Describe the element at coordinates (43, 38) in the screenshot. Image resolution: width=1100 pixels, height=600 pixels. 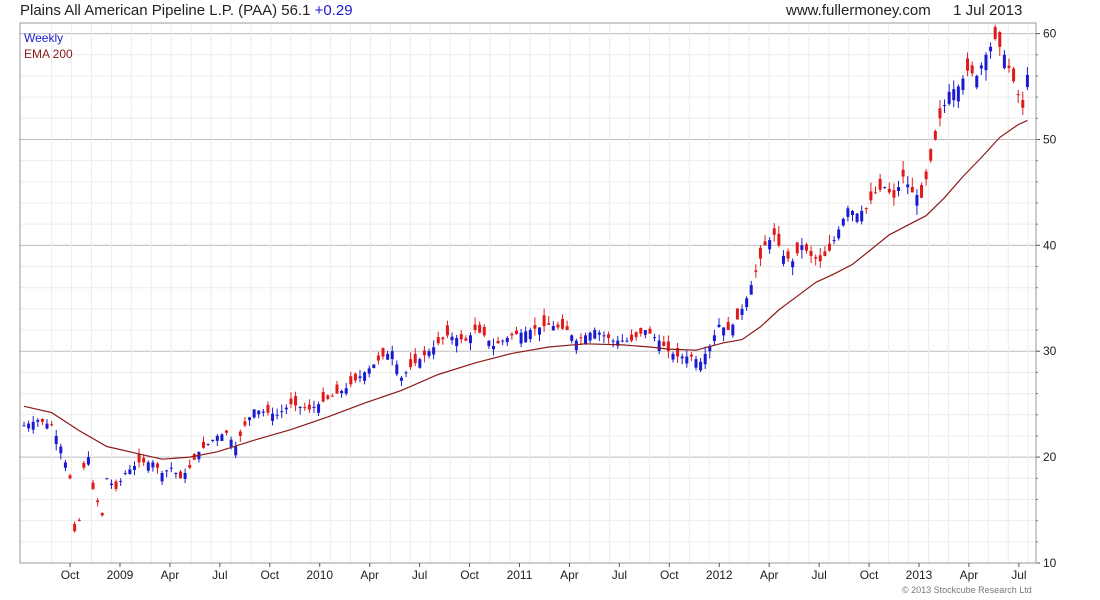
I see `legend-weekly: Weekly` at that location.